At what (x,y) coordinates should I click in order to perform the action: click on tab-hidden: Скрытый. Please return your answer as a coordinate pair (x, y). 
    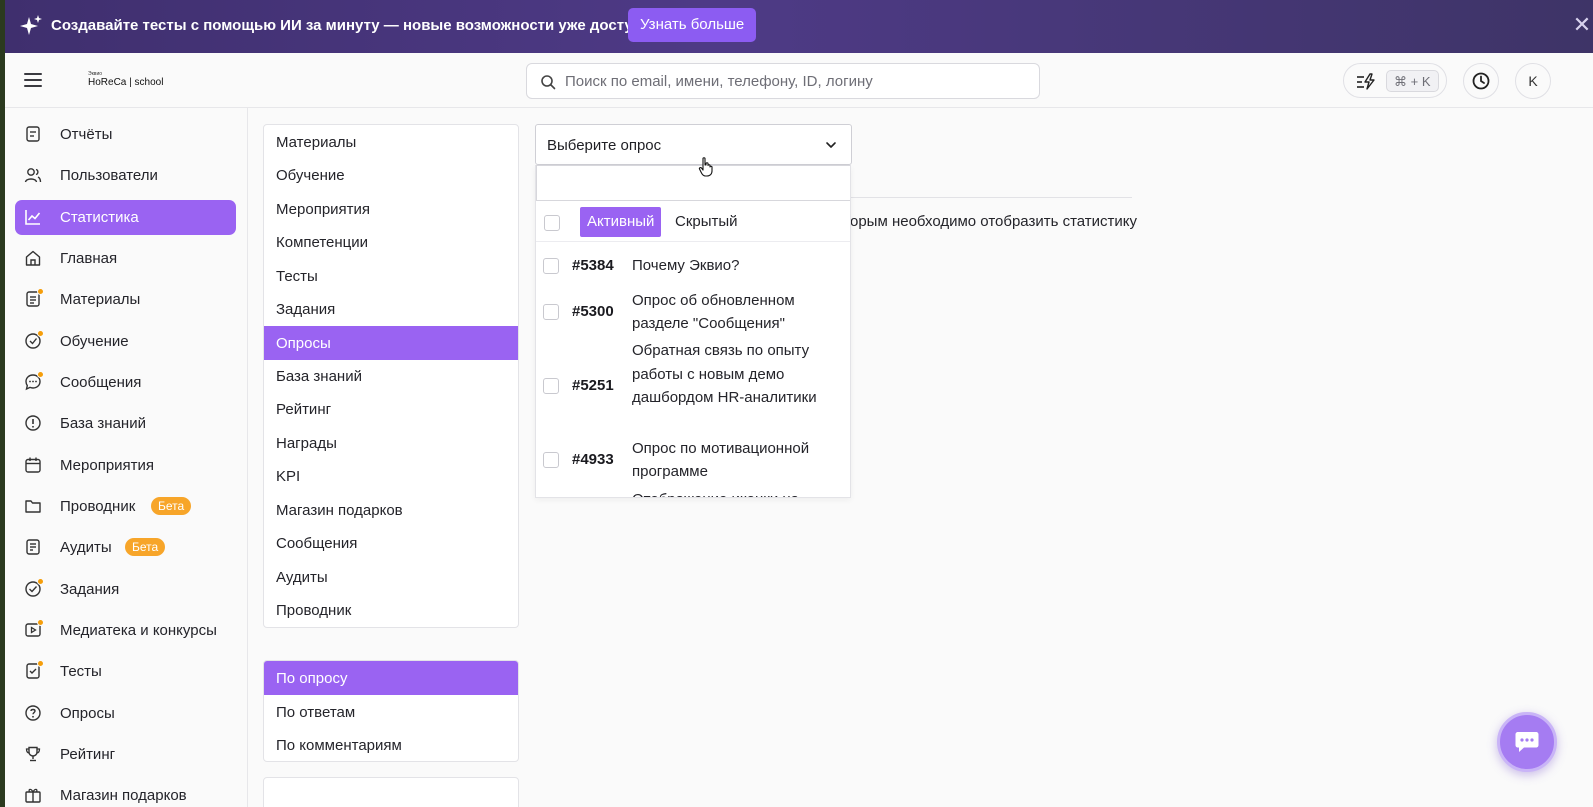
    Looking at the image, I should click on (706, 221).